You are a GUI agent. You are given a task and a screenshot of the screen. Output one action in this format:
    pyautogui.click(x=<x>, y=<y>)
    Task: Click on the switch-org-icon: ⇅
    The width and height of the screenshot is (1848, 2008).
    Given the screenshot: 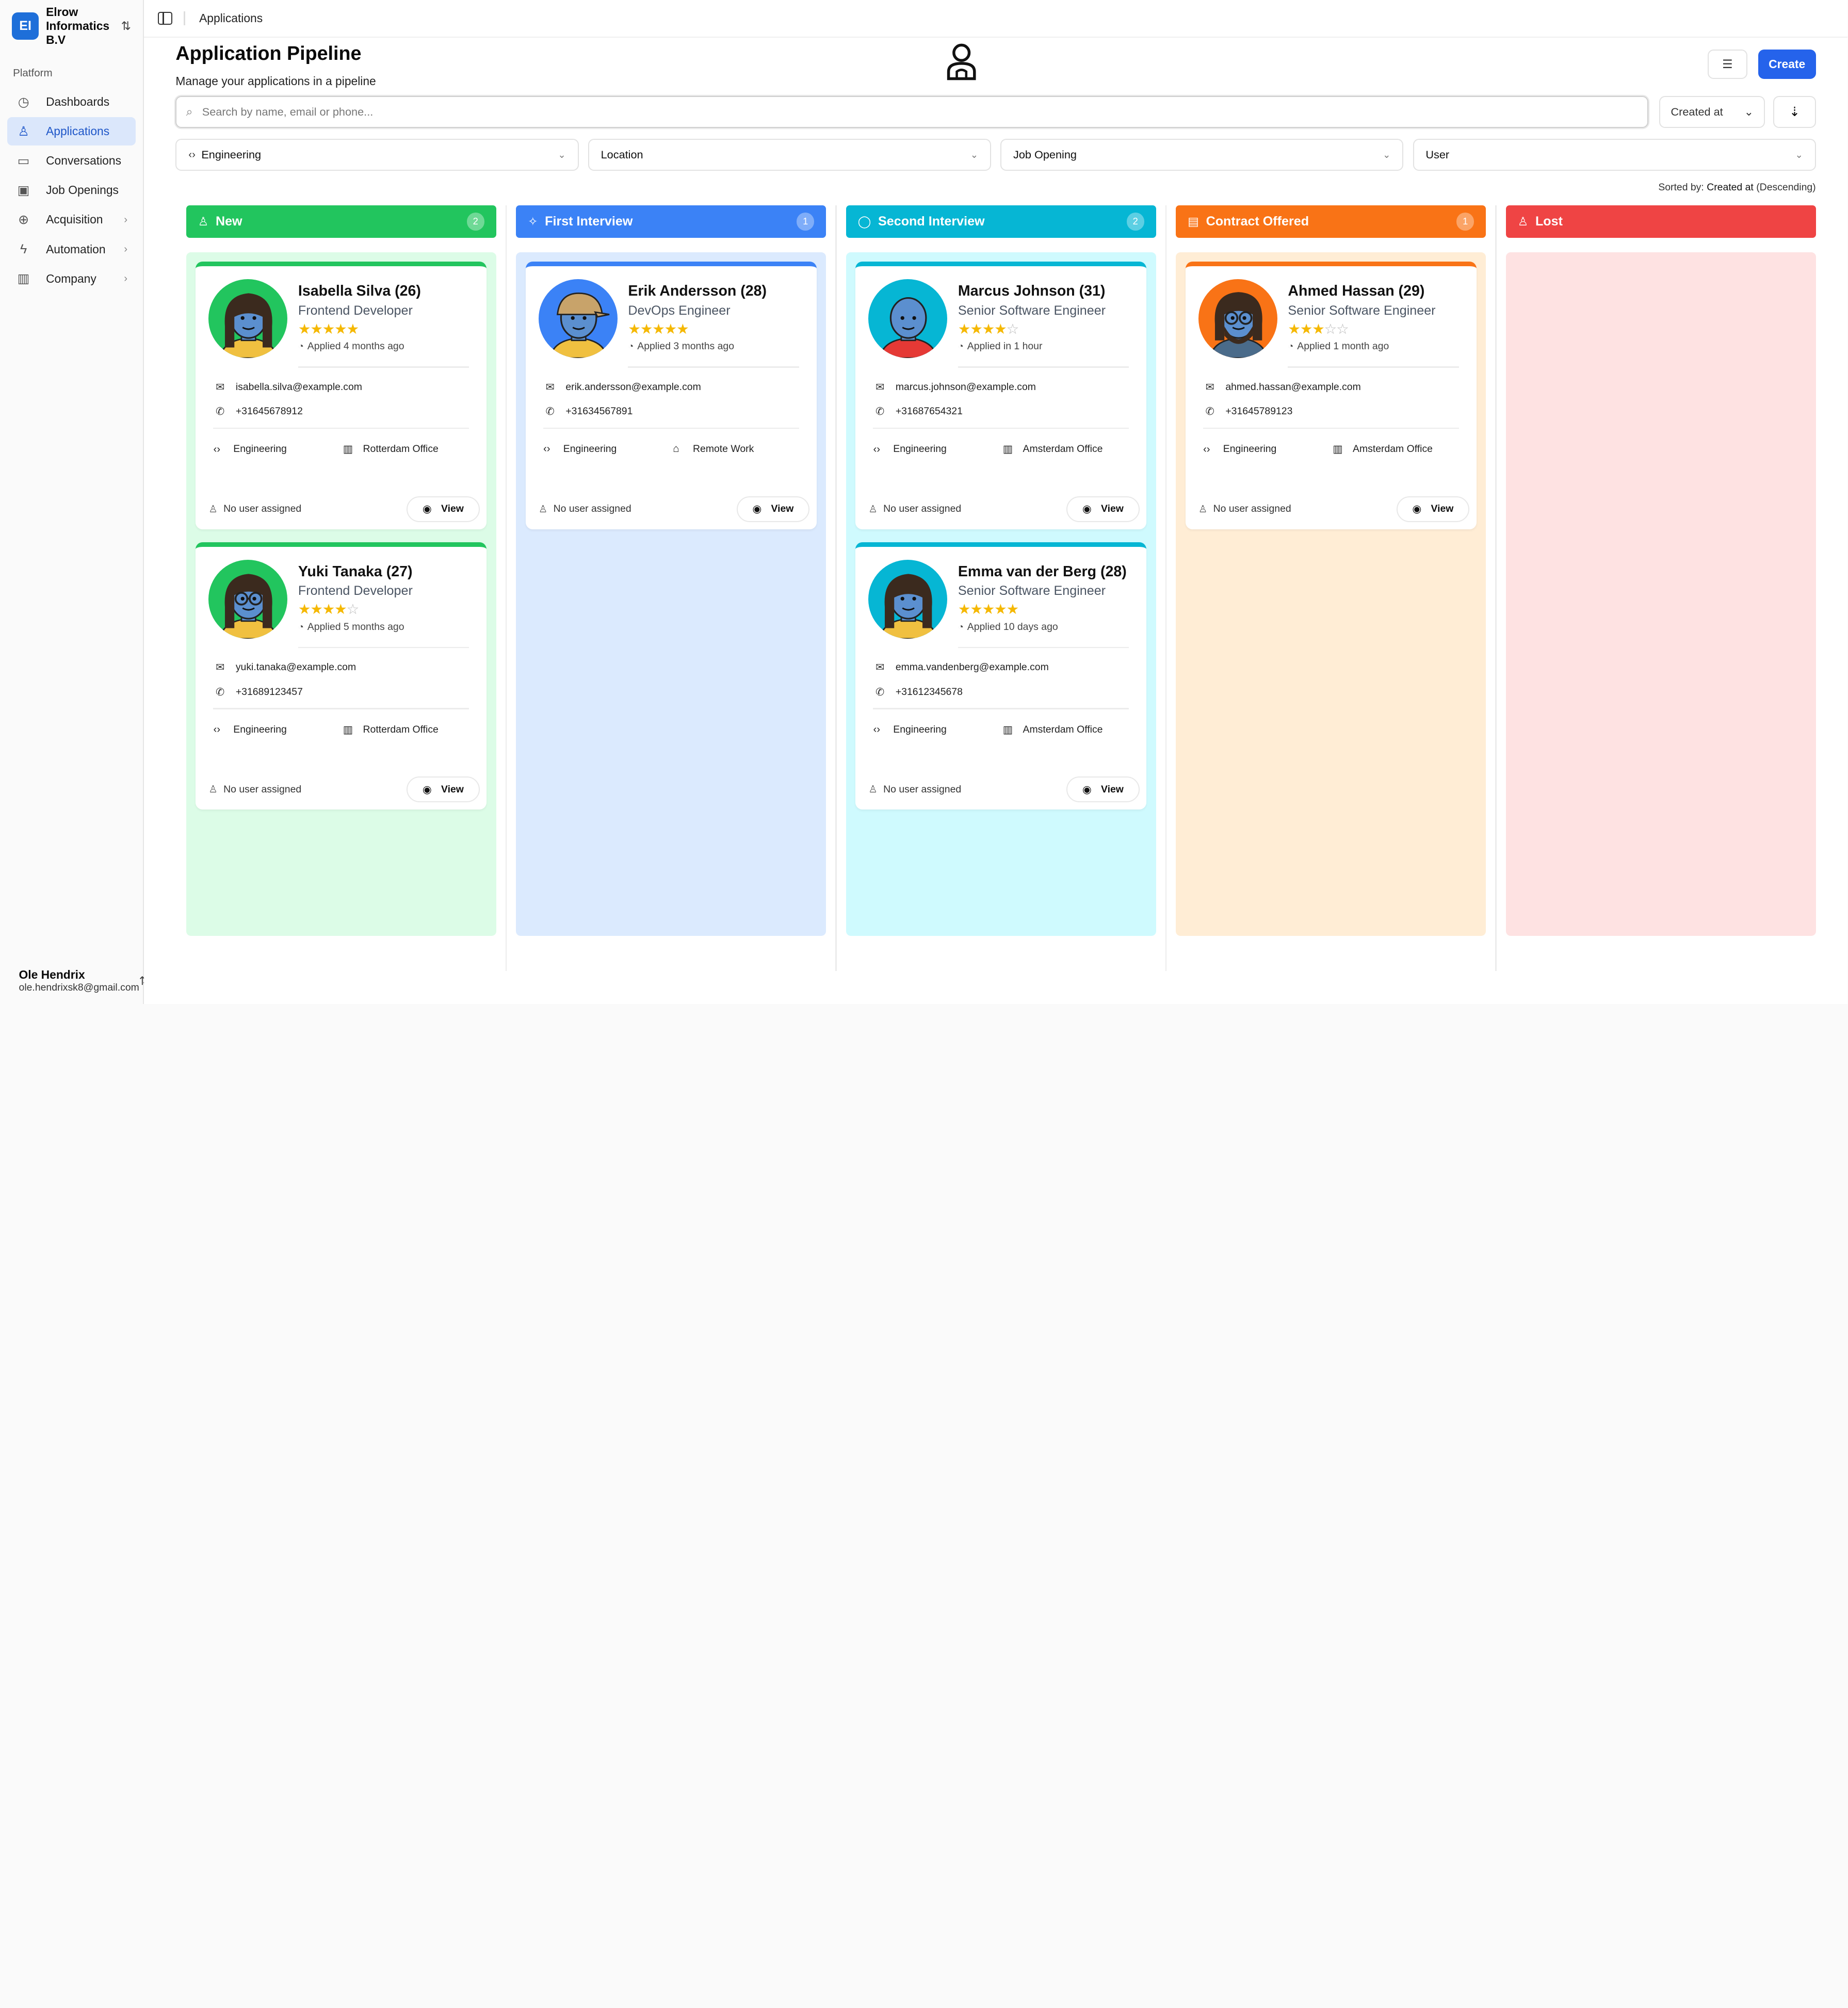 What is the action you would take?
    pyautogui.click(x=126, y=26)
    